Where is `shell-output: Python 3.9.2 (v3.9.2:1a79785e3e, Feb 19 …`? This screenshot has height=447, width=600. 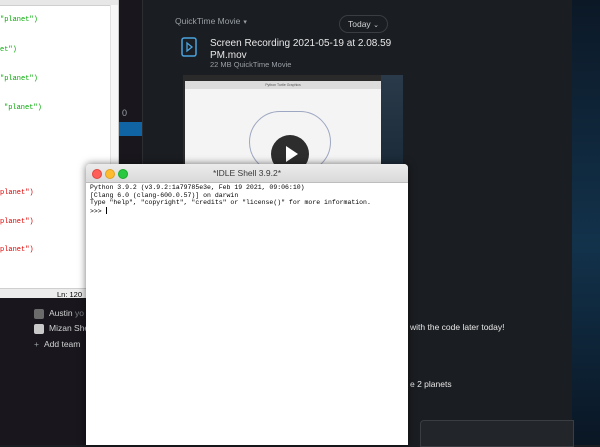
shell-output: Python 3.9.2 (v3.9.2:1a79785e3e, Feb 19 … is located at coordinates (230, 199).